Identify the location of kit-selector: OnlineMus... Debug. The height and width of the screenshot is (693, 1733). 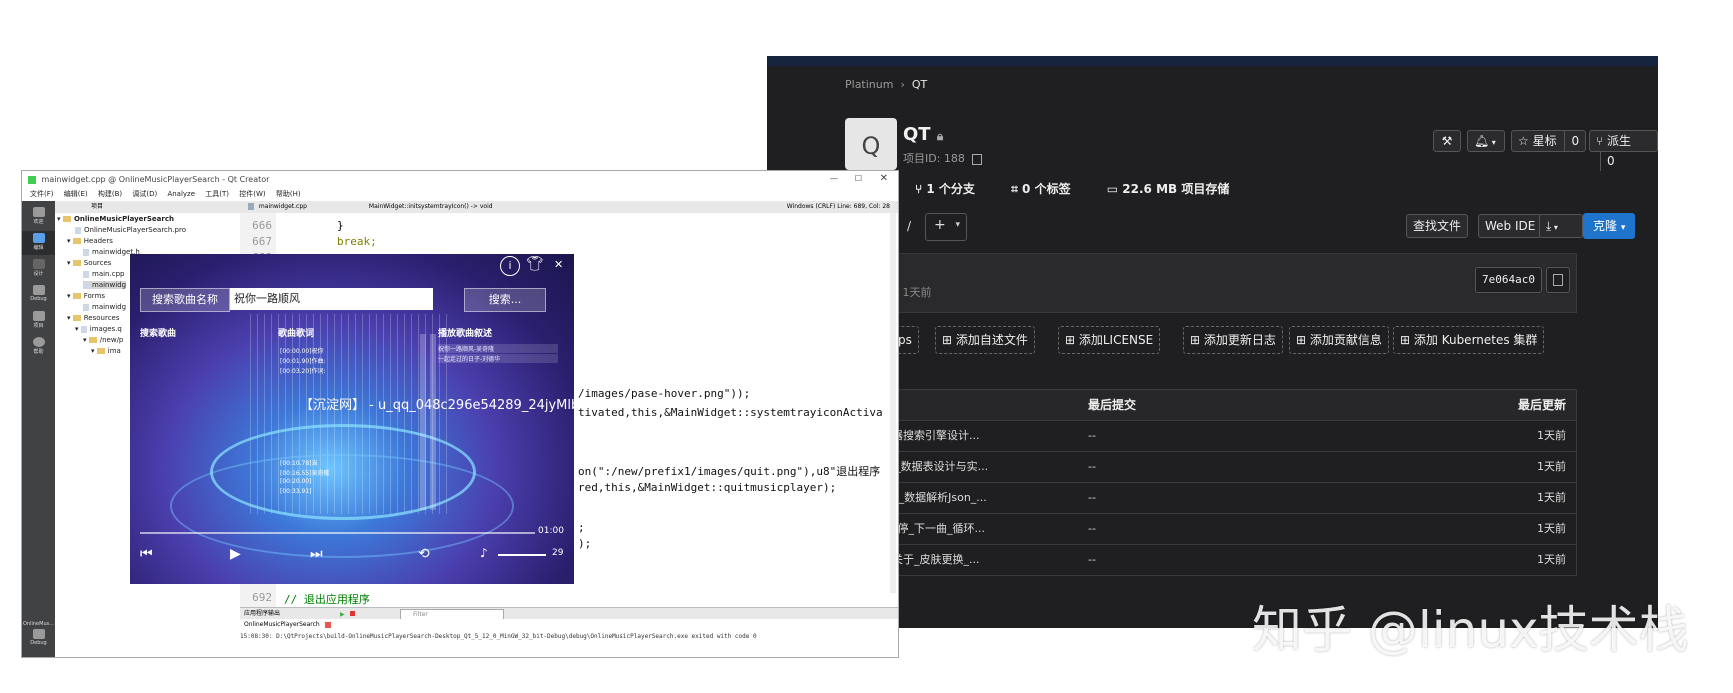
(38, 637).